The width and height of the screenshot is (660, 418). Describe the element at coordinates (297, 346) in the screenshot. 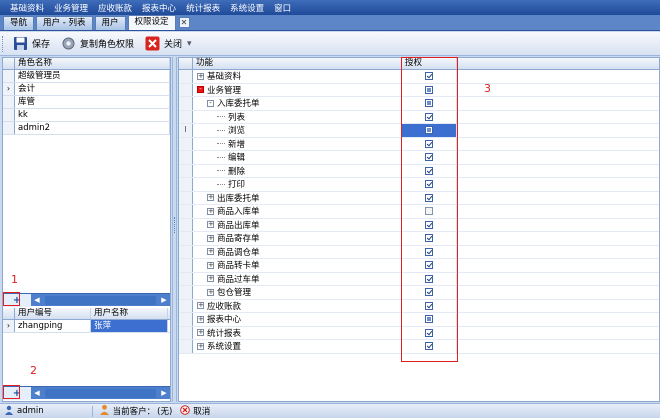

I see `tree-node: + 系统设置` at that location.